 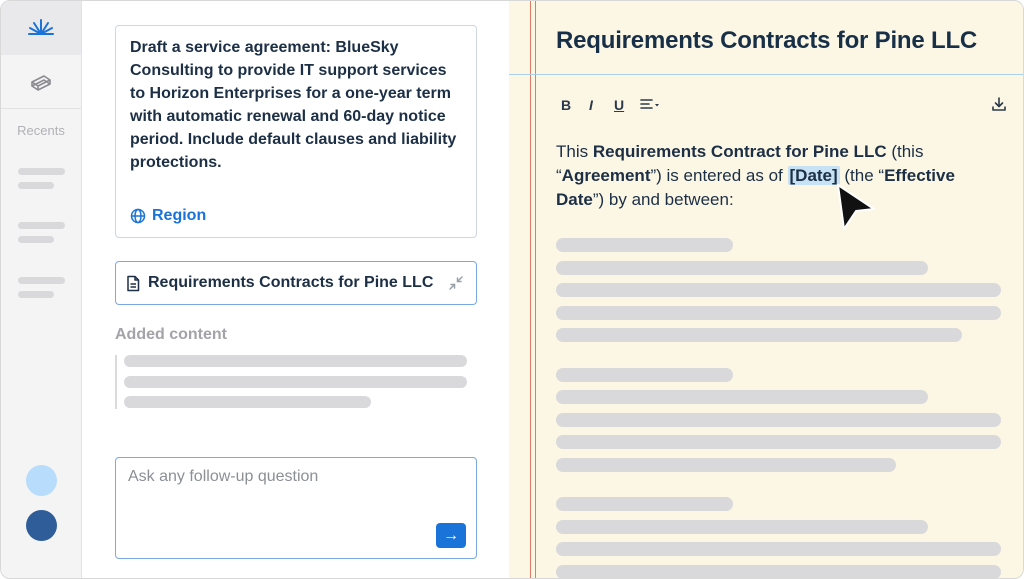 I want to click on logo, so click(x=41, y=28).